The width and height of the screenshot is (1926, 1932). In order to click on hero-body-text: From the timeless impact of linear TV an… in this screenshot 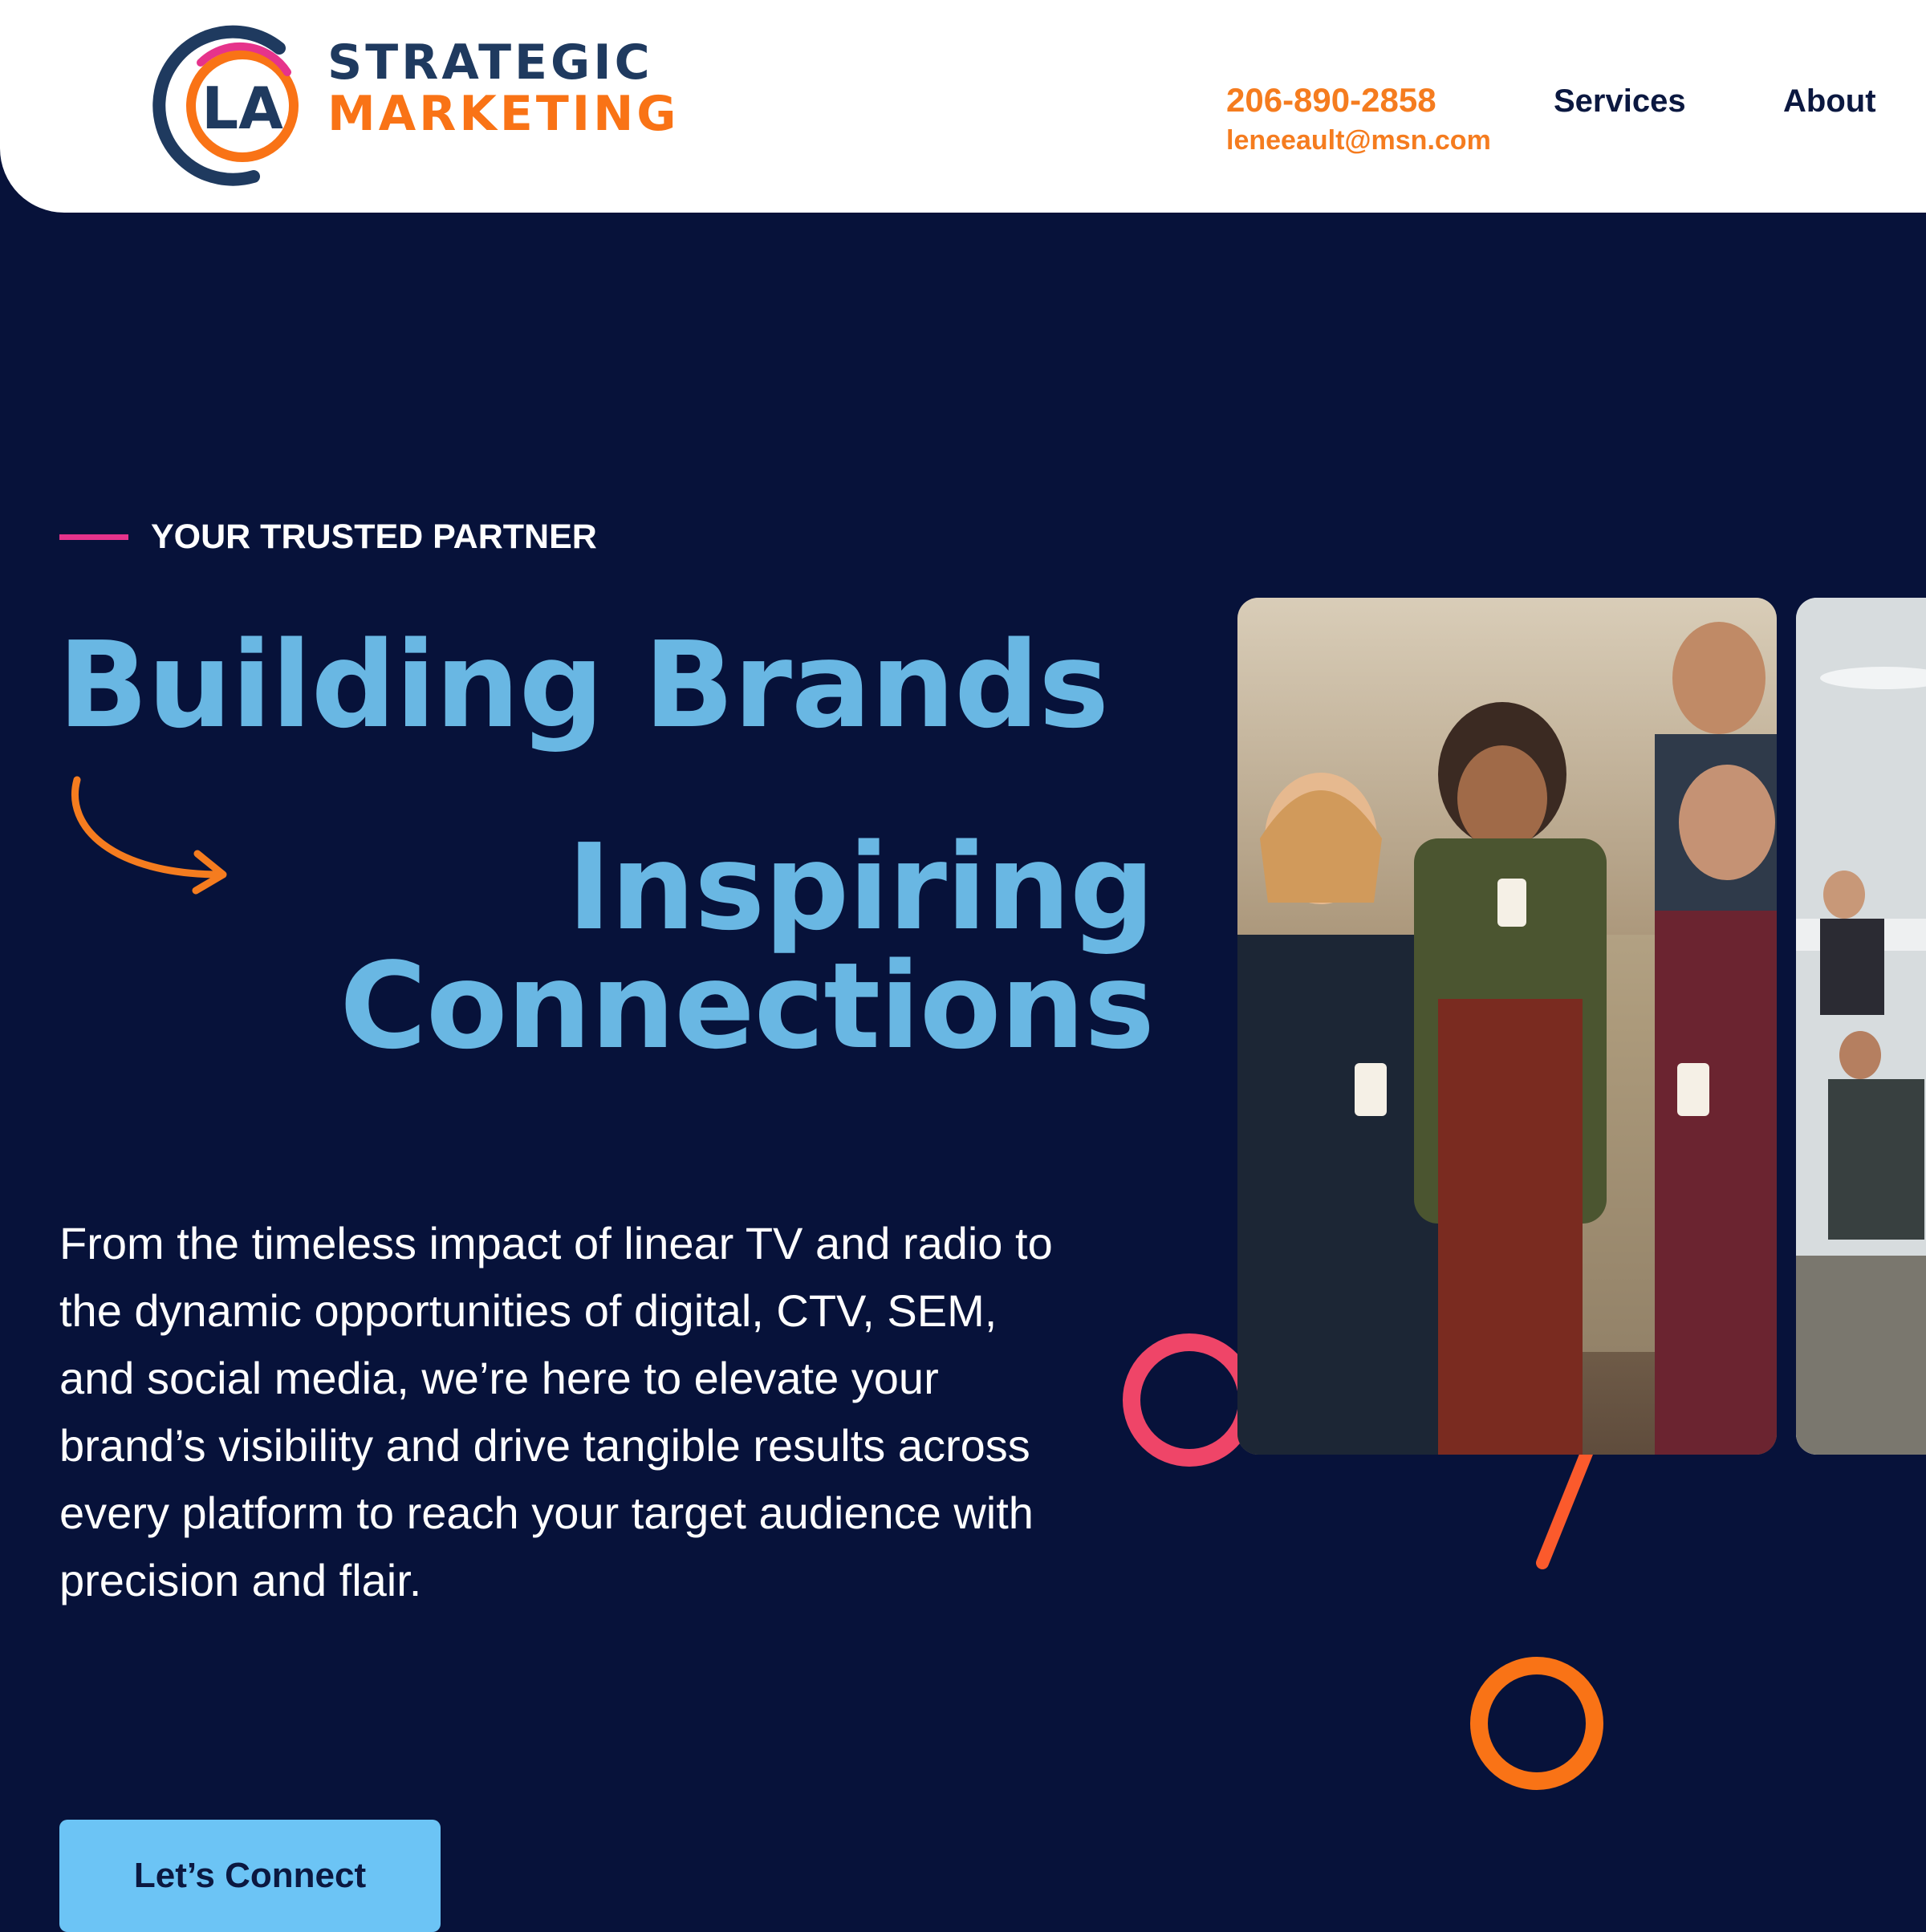, I will do `click(556, 1411)`.